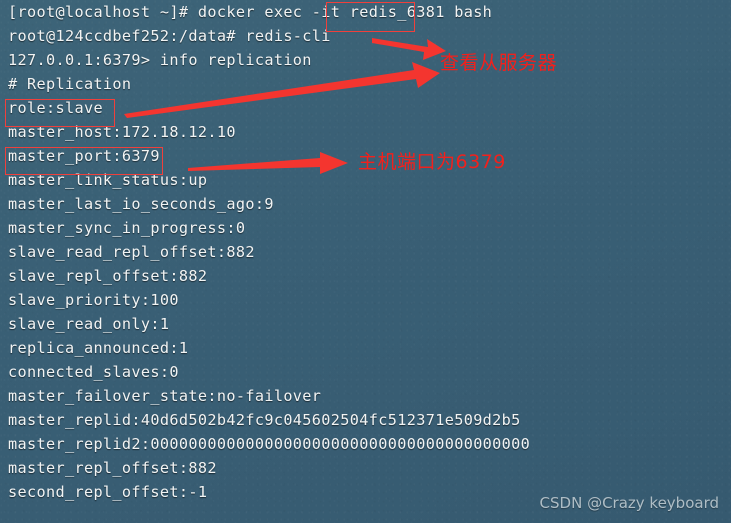  Describe the element at coordinates (108, 180) in the screenshot. I see `terminal-line: master_link_status:up` at that location.